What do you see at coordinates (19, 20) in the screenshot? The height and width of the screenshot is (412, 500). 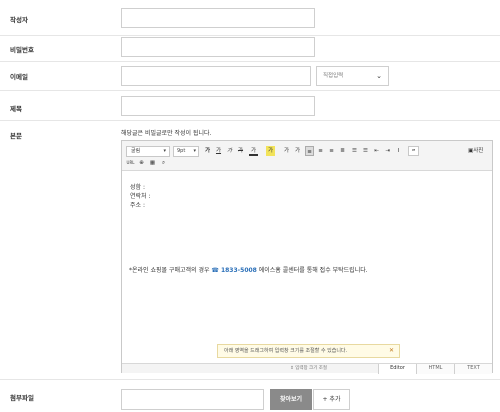 I see `author-label: 작성자` at bounding box center [19, 20].